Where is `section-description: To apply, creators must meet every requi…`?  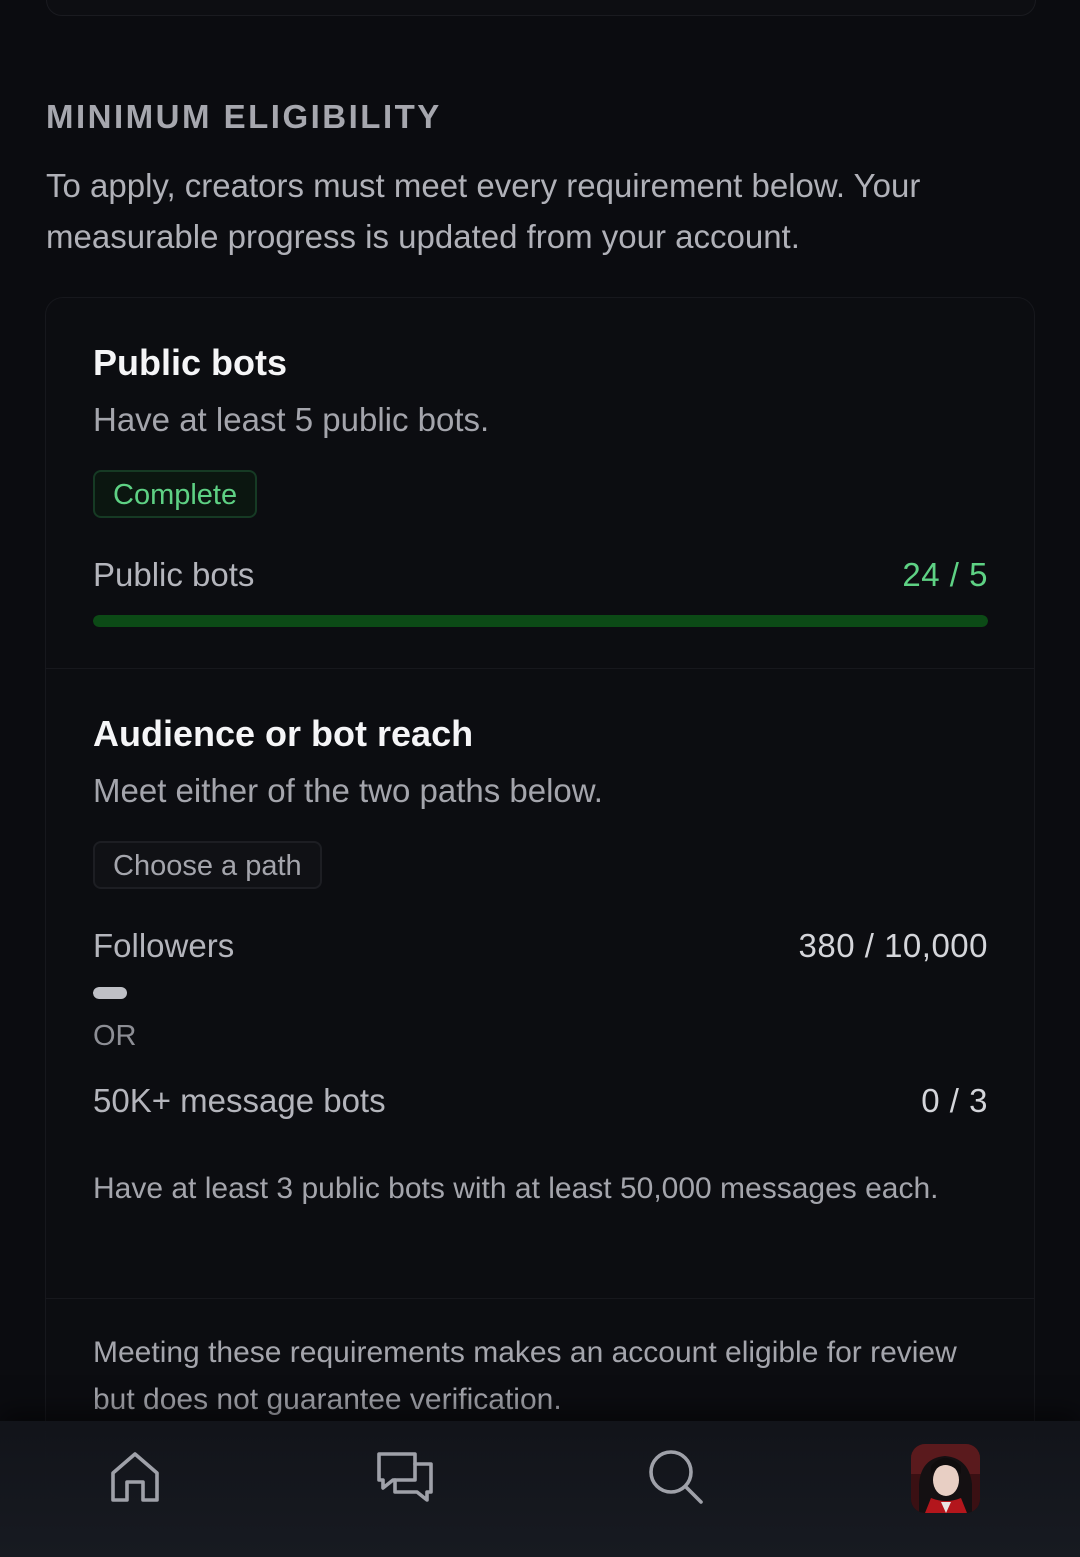 section-description: To apply, creators must meet every requi… is located at coordinates (483, 211).